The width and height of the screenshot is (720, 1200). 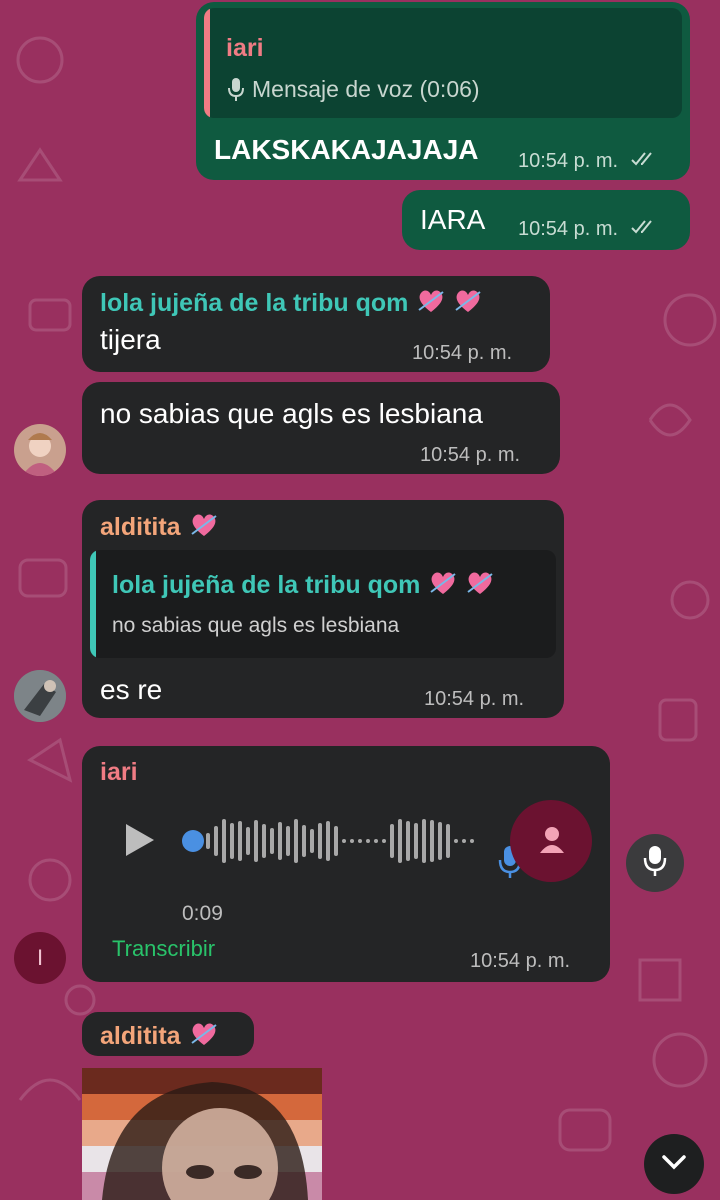 What do you see at coordinates (291, 304) in the screenshot?
I see `sender-name: lola jujeña de la tribu qom` at bounding box center [291, 304].